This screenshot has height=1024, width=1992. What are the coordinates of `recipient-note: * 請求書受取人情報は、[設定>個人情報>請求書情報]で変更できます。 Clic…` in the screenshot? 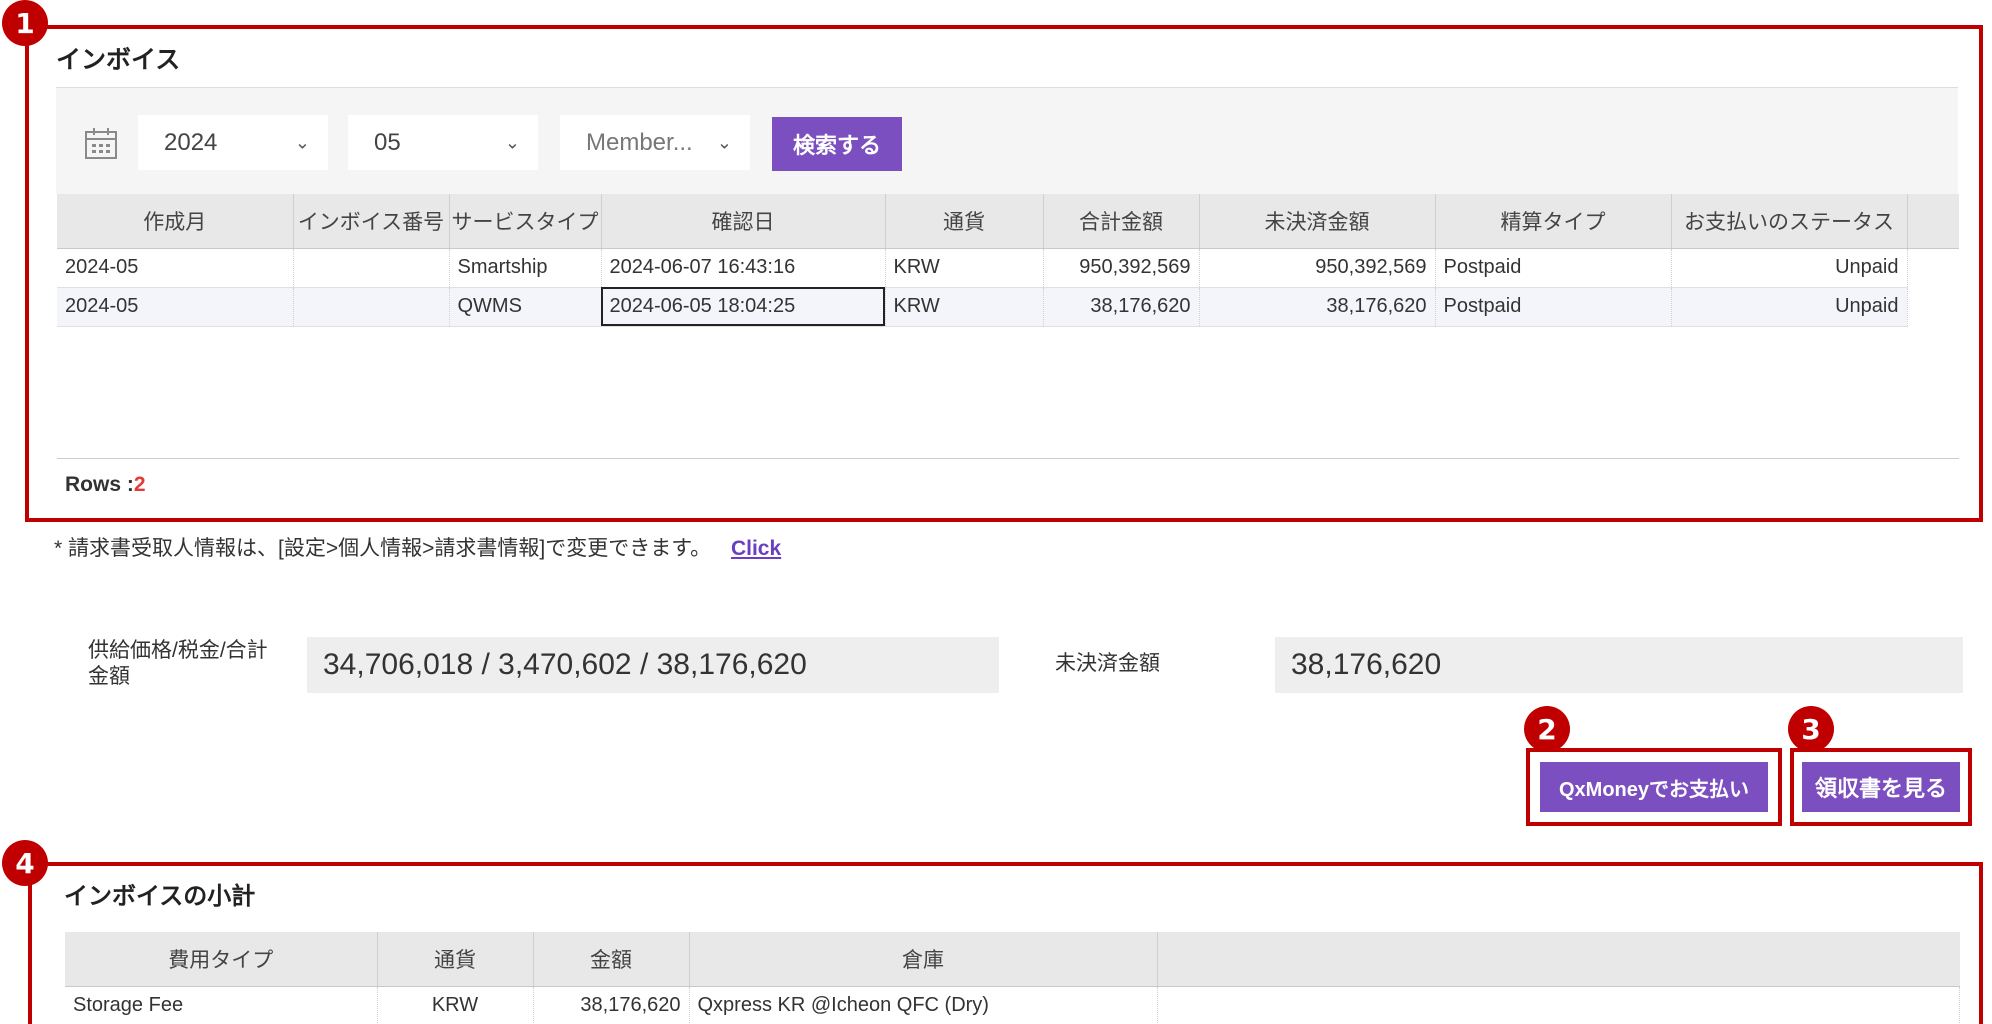 It's located at (417, 547).